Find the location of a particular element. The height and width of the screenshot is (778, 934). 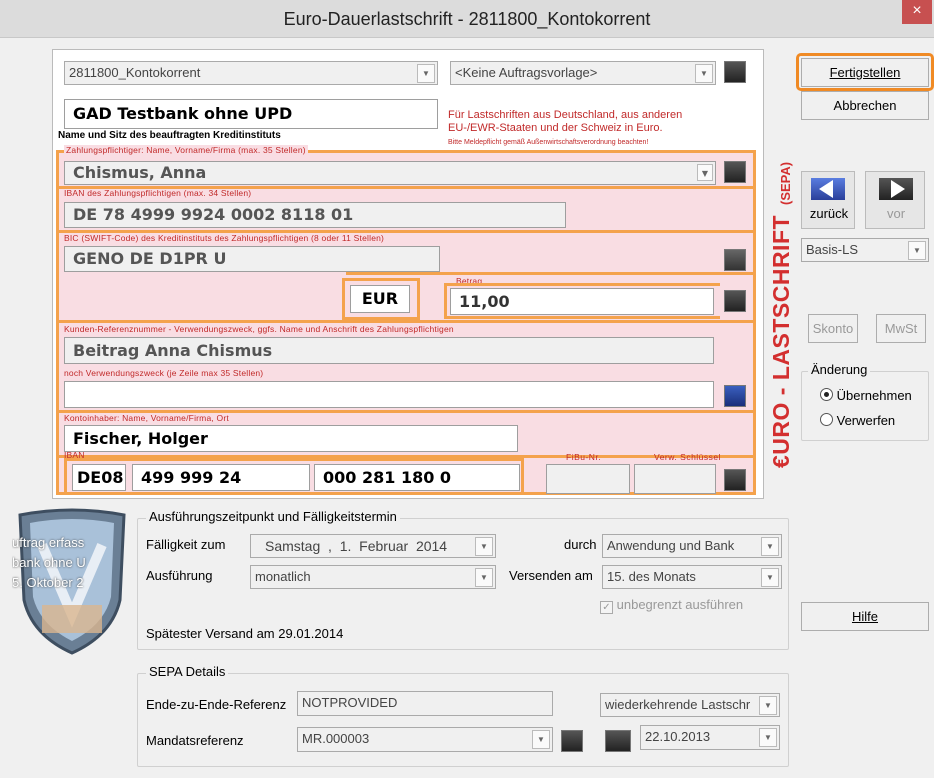

debit-type-value: Basis-LS is located at coordinates (832, 249).